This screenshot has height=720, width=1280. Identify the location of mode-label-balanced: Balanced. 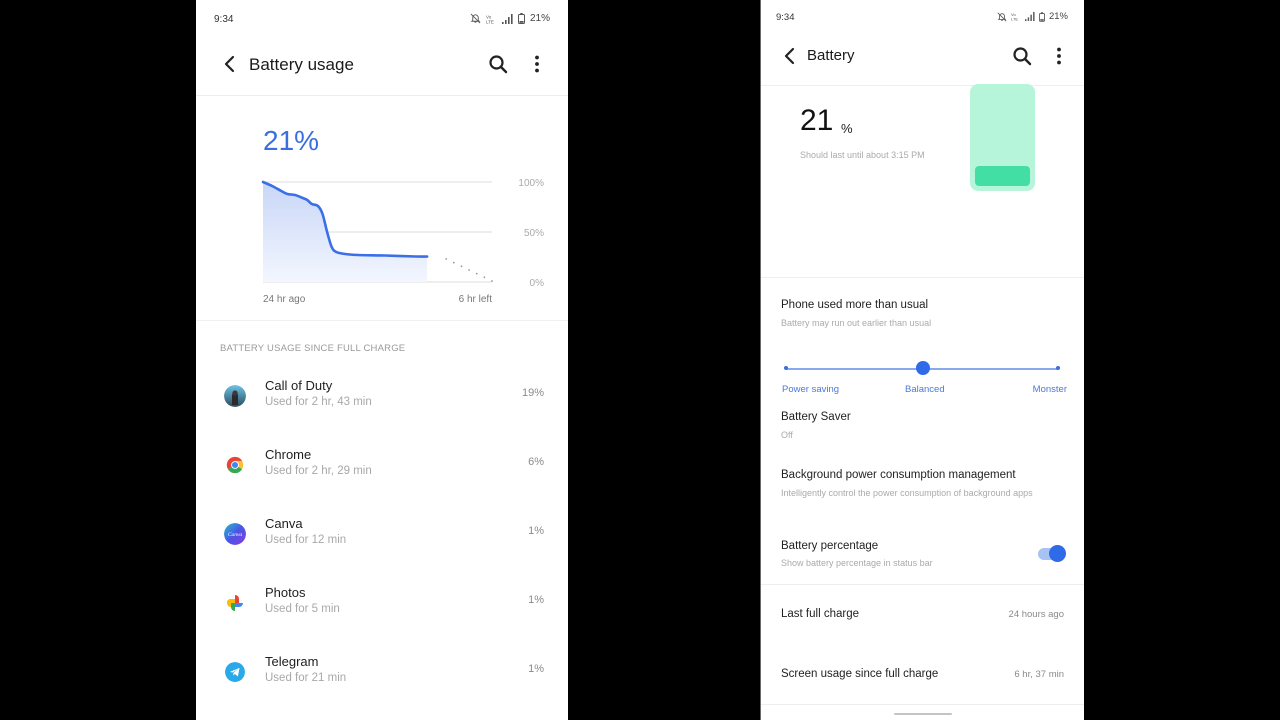
(925, 389).